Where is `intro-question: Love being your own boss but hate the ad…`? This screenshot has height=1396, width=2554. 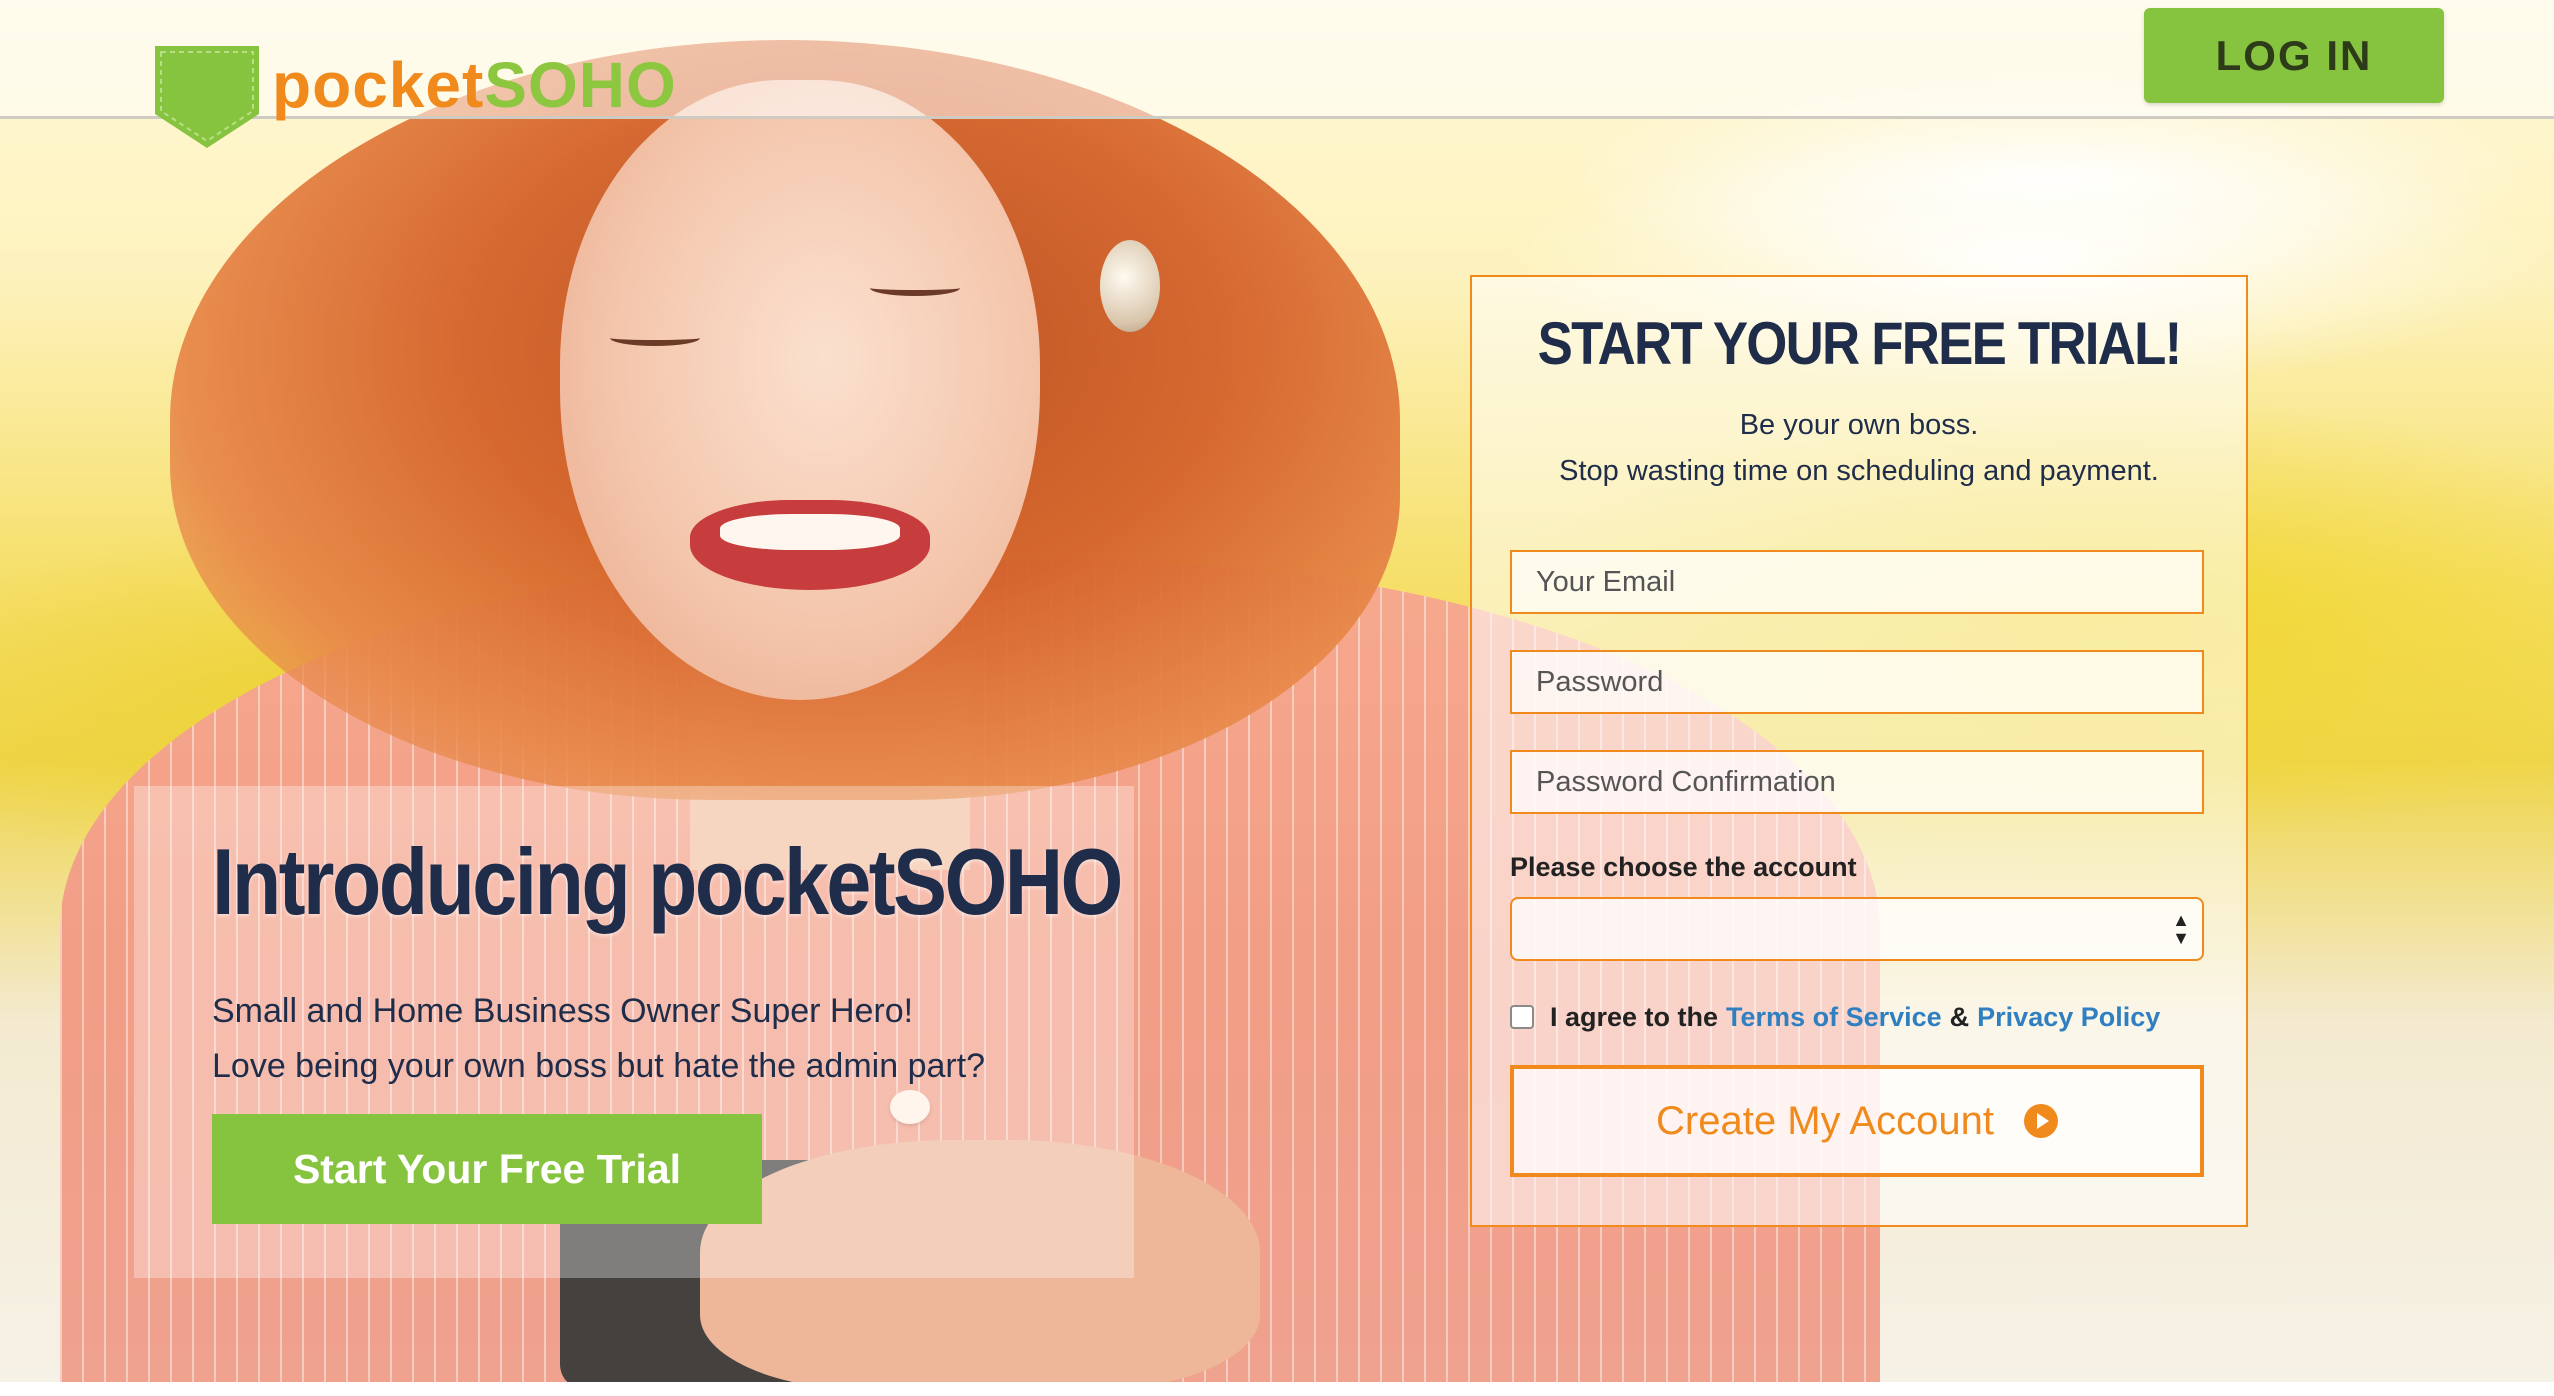 intro-question: Love being your own boss but hate the ad… is located at coordinates (599, 1066).